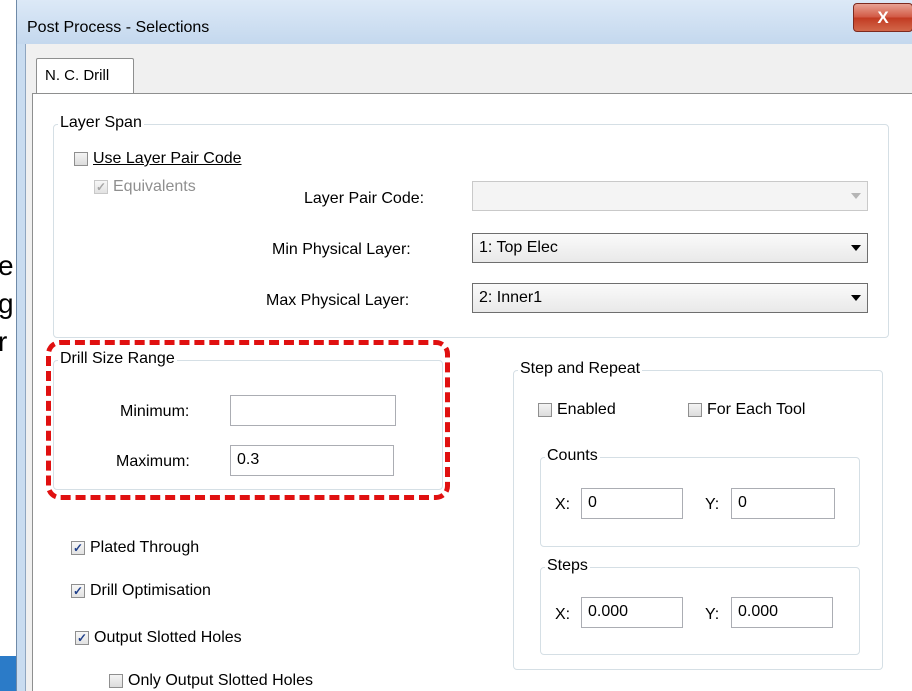  I want to click on equivalents-checkbox: ✓ Equivalents, so click(145, 187).